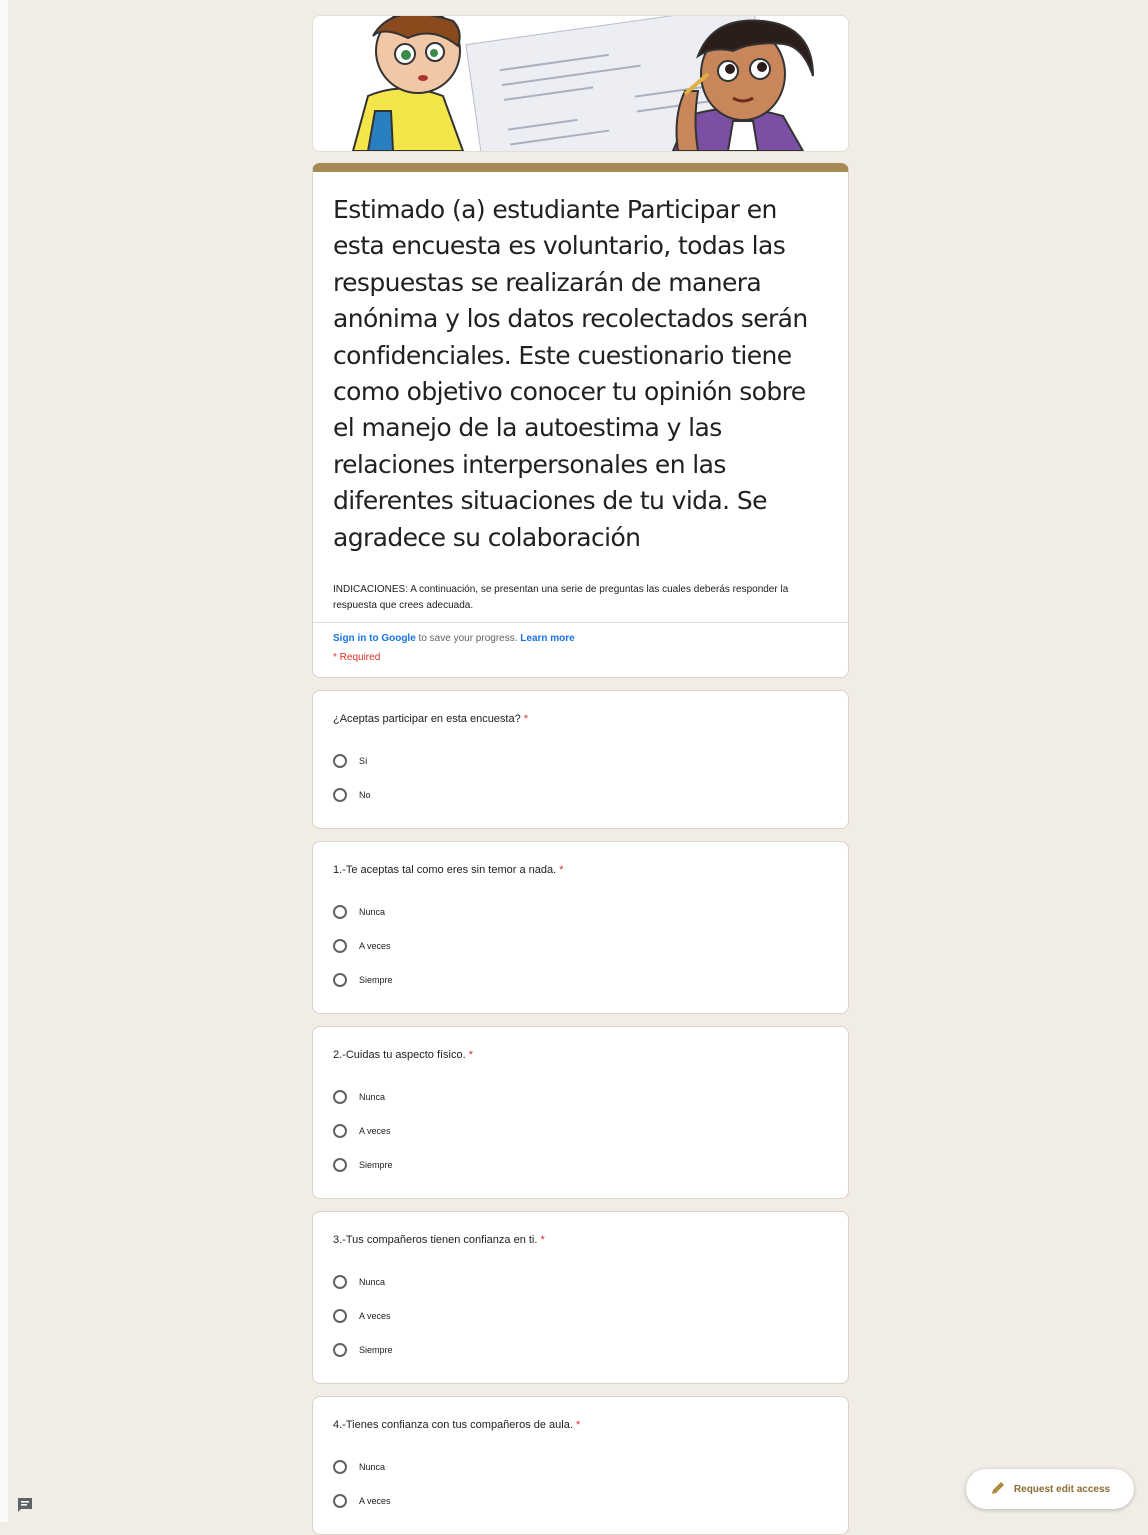 The width and height of the screenshot is (1148, 1535). What do you see at coordinates (365, 795) in the screenshot?
I see `option-label: No` at bounding box center [365, 795].